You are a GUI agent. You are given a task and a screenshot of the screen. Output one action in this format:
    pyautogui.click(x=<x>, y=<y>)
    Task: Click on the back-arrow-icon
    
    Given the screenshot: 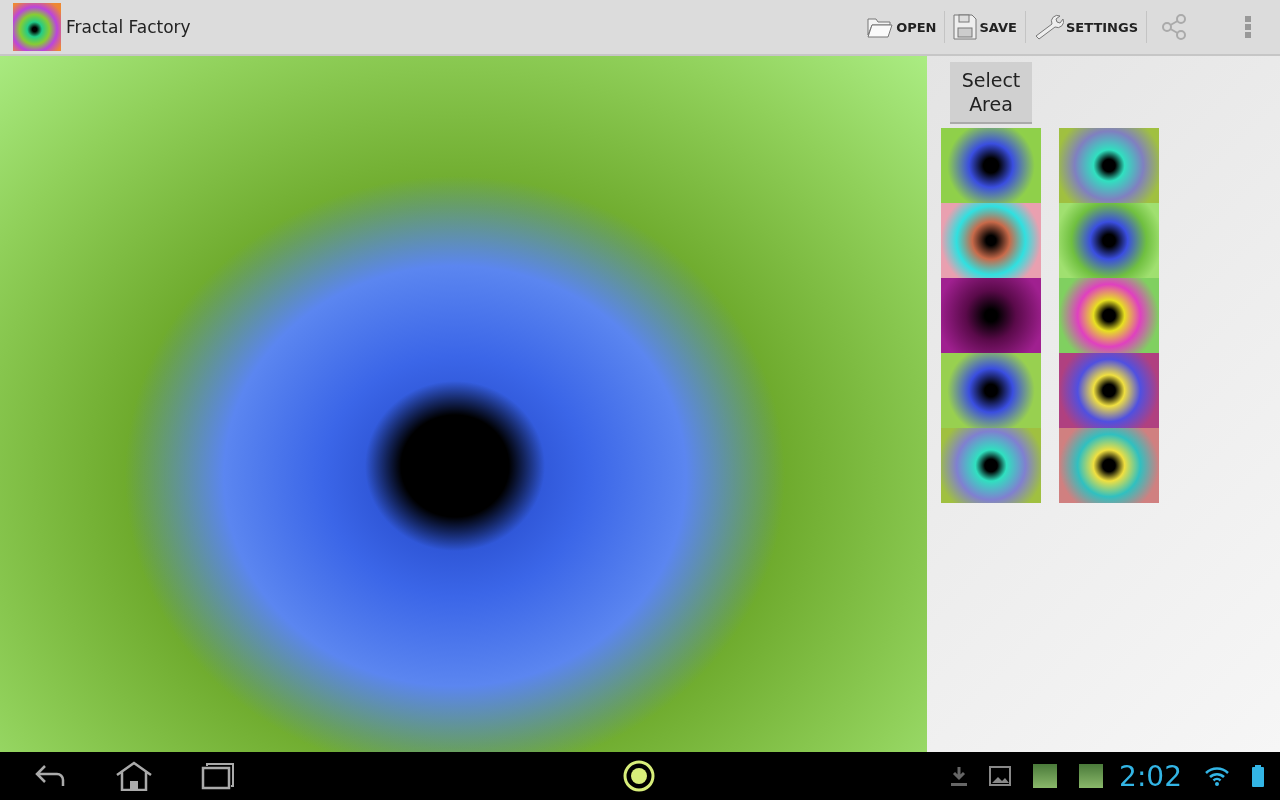 What is the action you would take?
    pyautogui.click(x=51, y=776)
    